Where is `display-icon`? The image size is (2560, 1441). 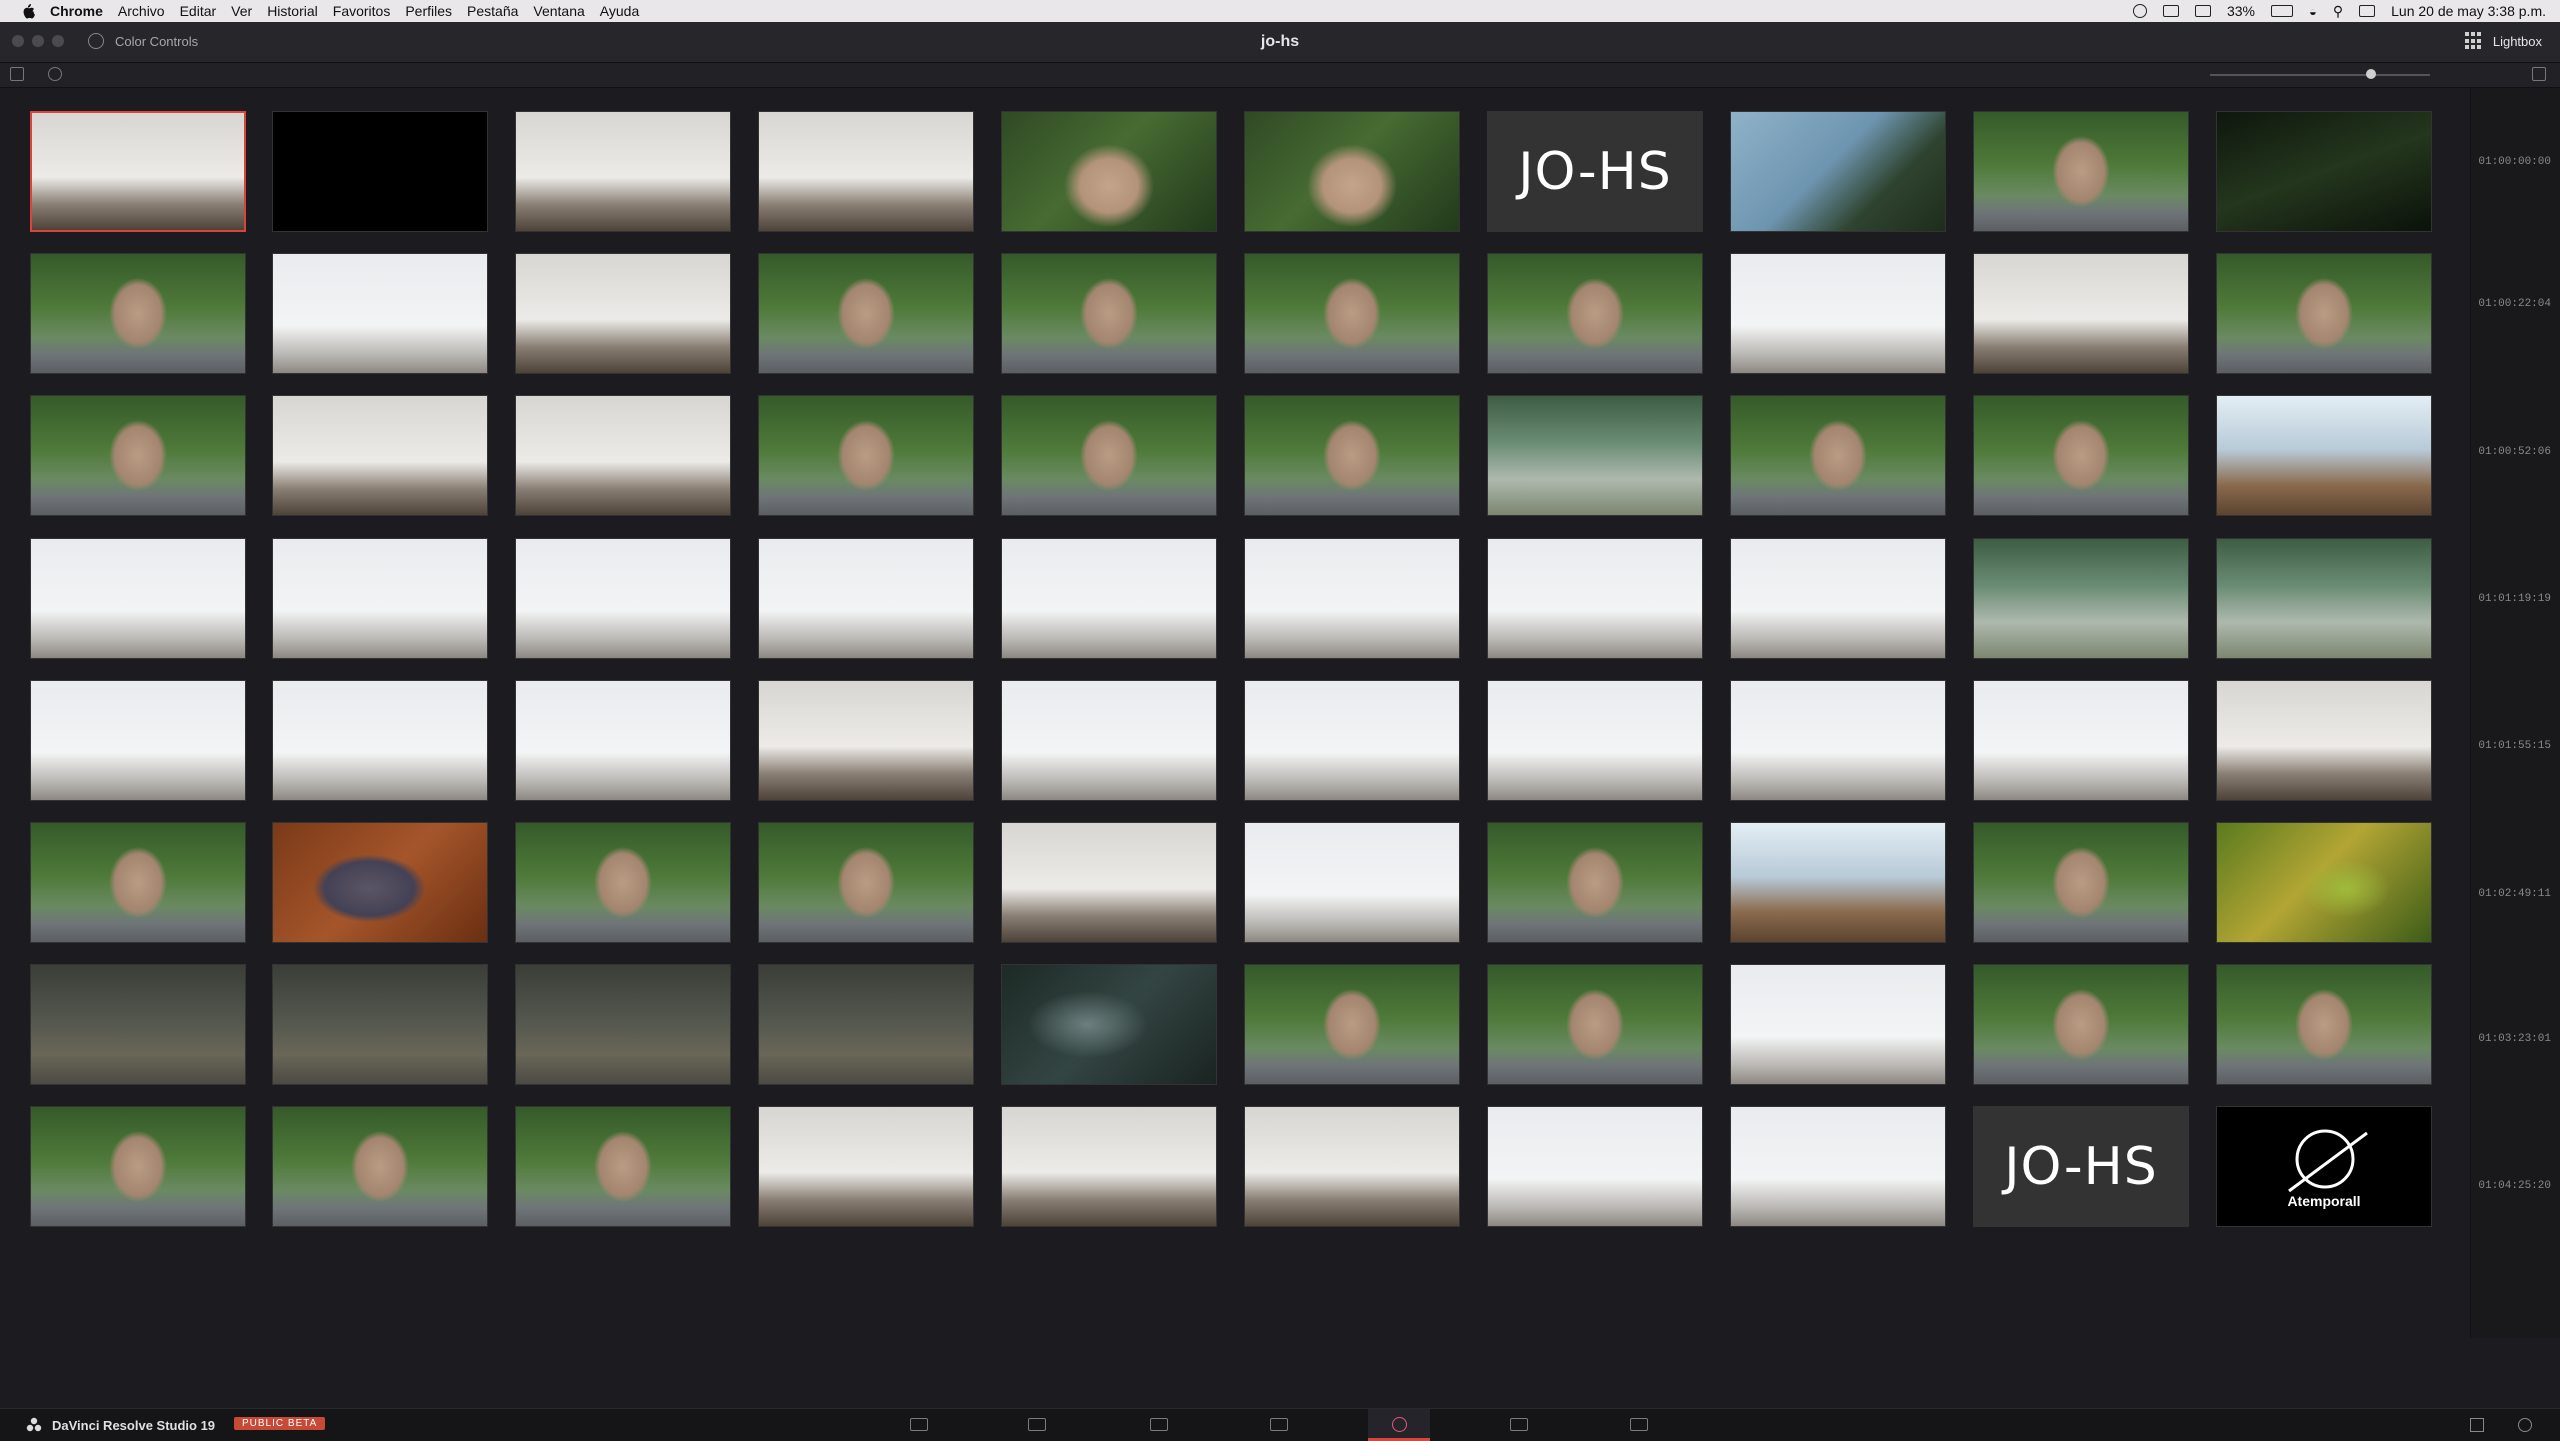 display-icon is located at coordinates (2202, 11).